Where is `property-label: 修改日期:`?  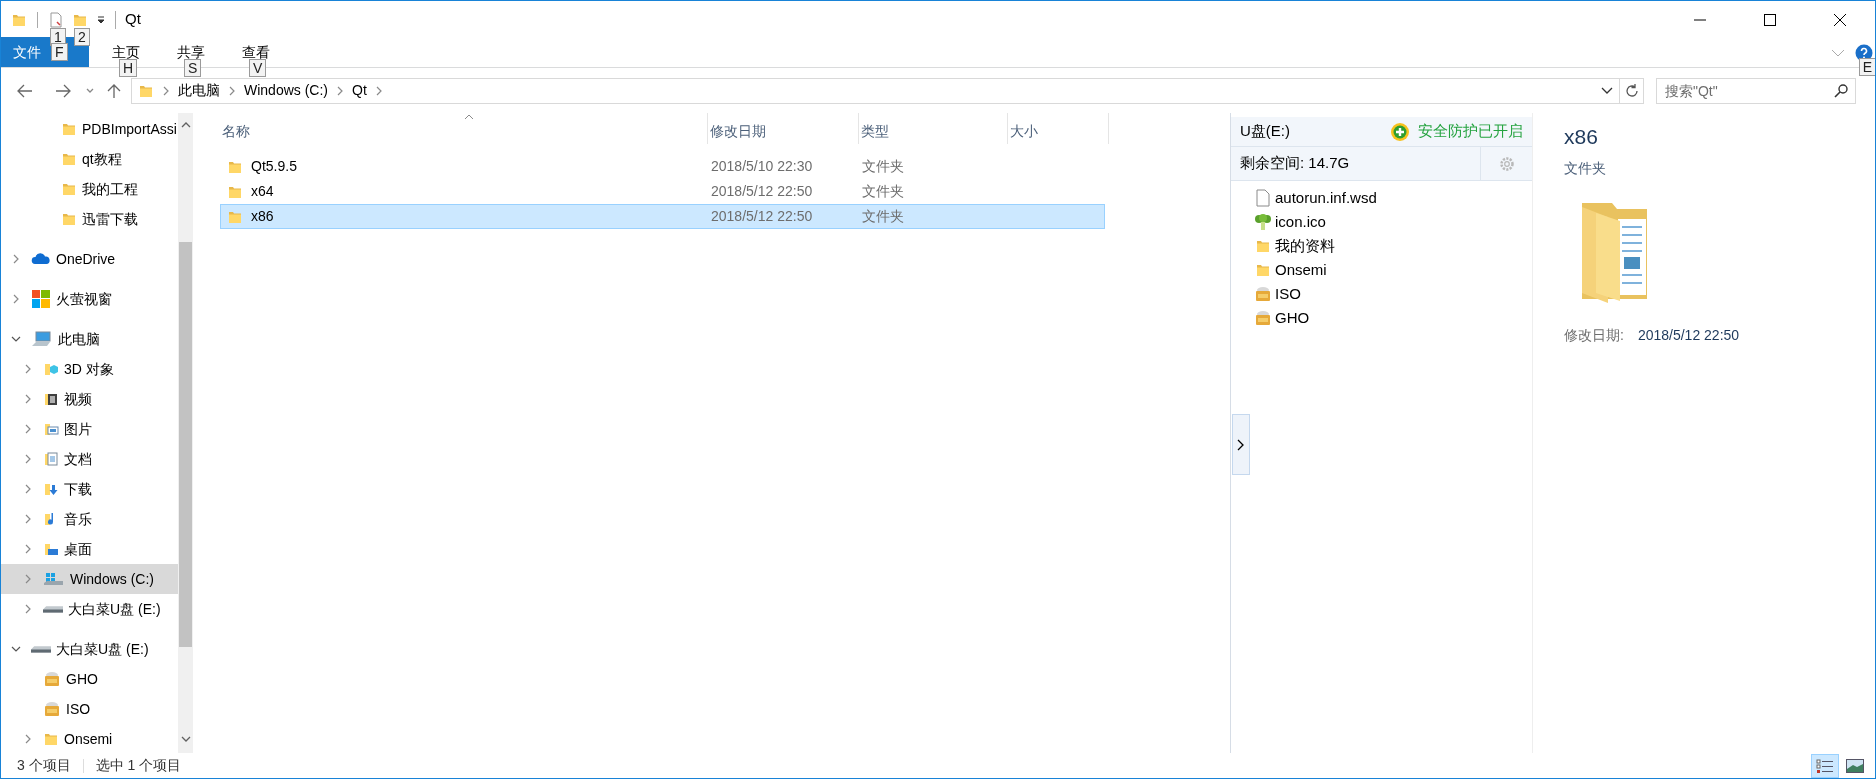 property-label: 修改日期: is located at coordinates (1594, 335).